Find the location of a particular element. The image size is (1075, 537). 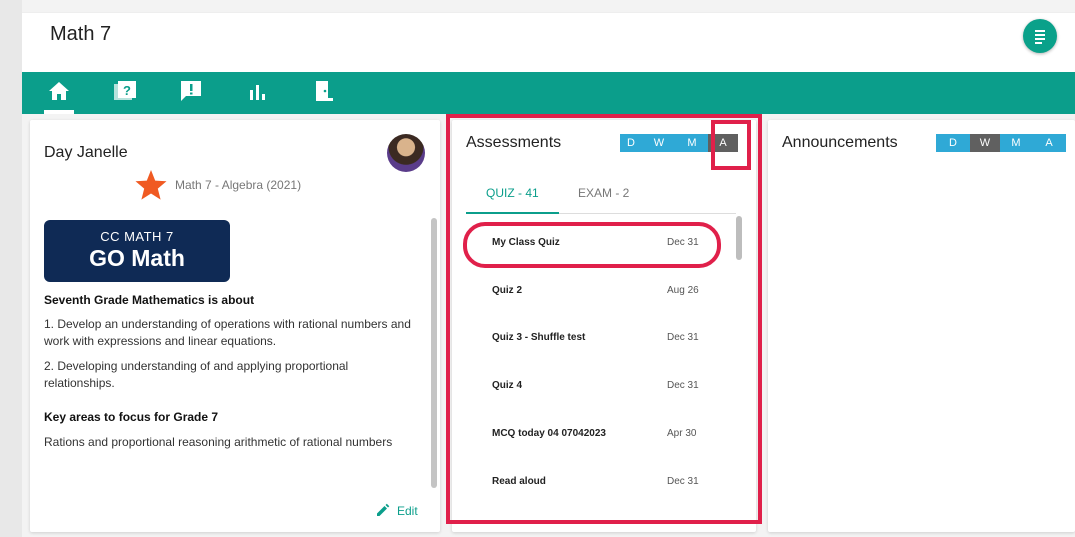

logo-line1: CC MATH 7 is located at coordinates (137, 236).